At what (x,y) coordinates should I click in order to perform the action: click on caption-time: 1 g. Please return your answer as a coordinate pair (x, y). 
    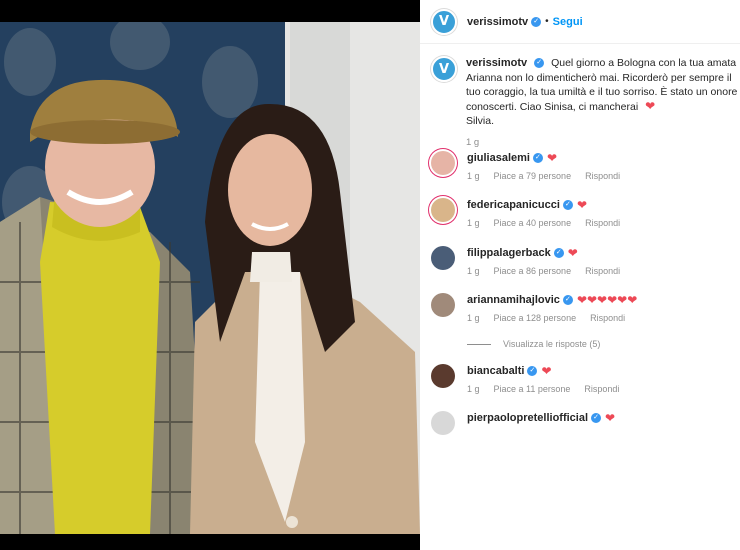
    Looking at the image, I should click on (603, 142).